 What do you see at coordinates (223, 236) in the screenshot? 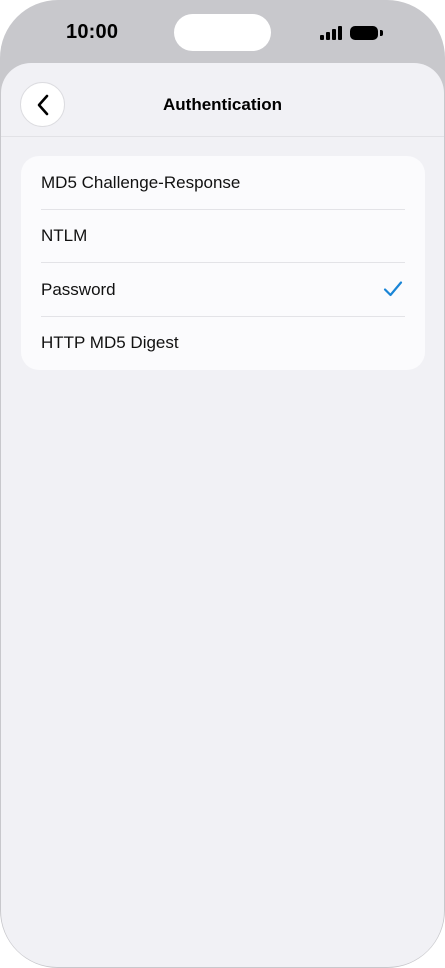
I see `option-ntlm: NTLM` at bounding box center [223, 236].